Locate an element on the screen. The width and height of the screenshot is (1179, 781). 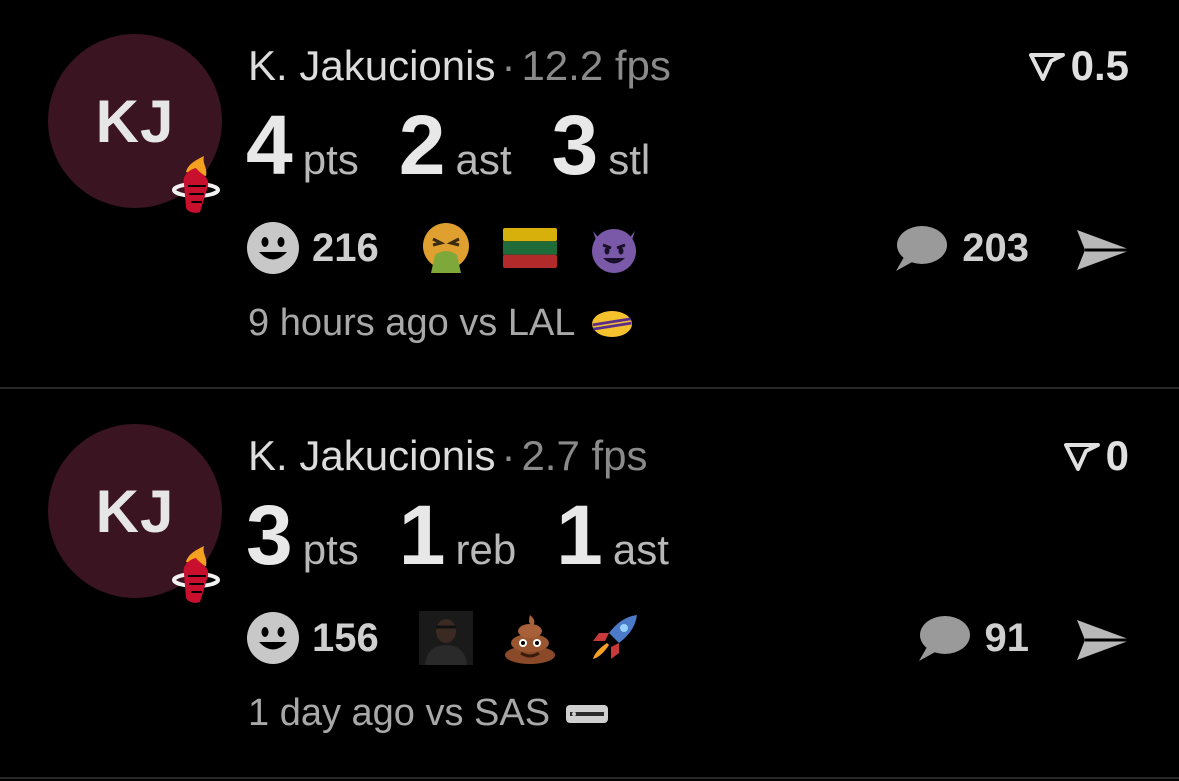
stat-item: 4 pts is located at coordinates (302, 145).